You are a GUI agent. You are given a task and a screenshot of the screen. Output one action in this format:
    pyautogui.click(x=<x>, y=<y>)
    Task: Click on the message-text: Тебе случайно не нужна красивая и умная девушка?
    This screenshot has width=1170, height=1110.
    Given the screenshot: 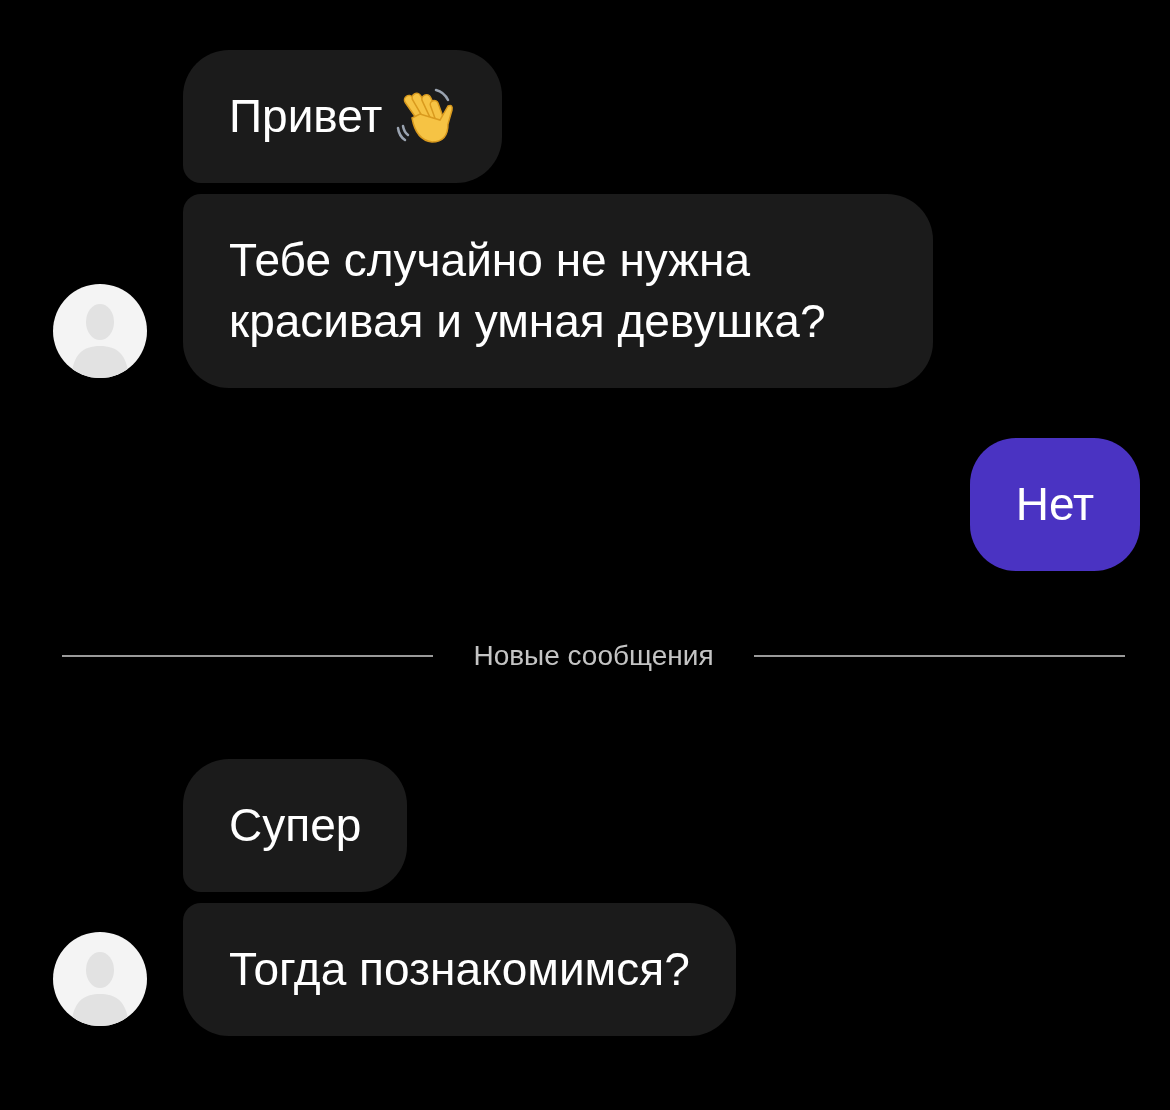 What is the action you would take?
    pyautogui.click(x=528, y=291)
    